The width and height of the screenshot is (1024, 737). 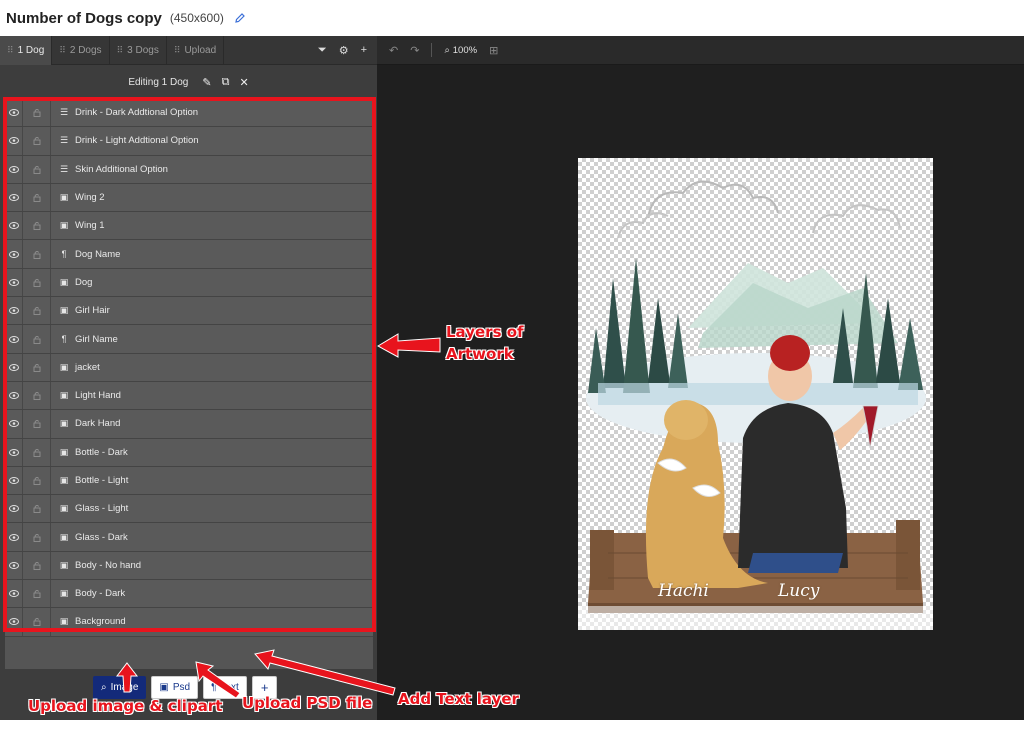 I want to click on layer-row: ▣ jacket, so click(x=189, y=367).